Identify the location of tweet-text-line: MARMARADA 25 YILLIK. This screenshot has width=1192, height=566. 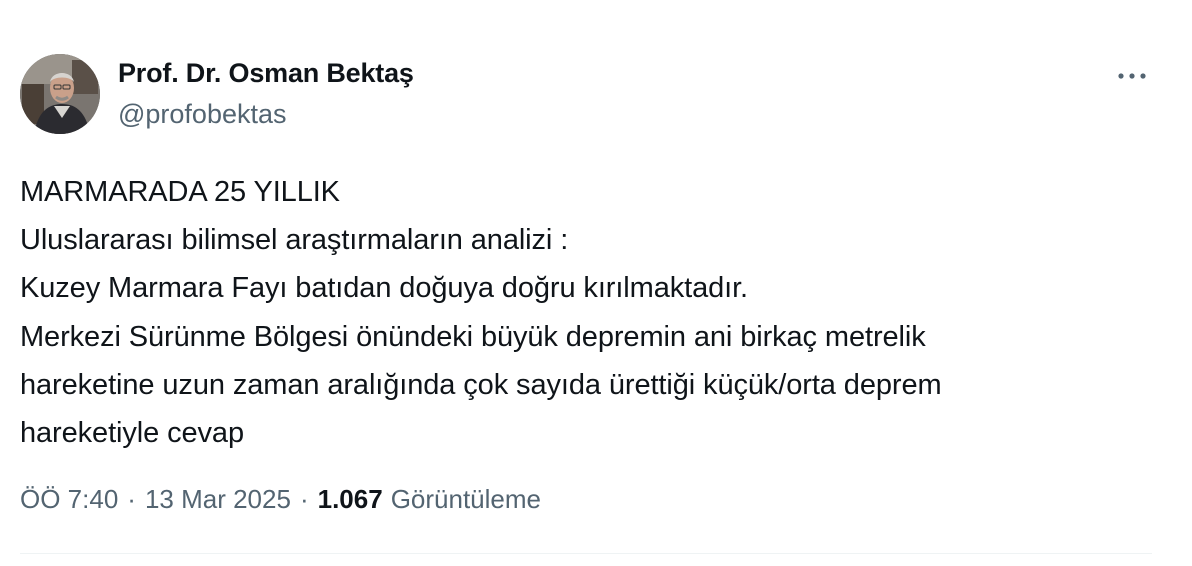
(180, 192).